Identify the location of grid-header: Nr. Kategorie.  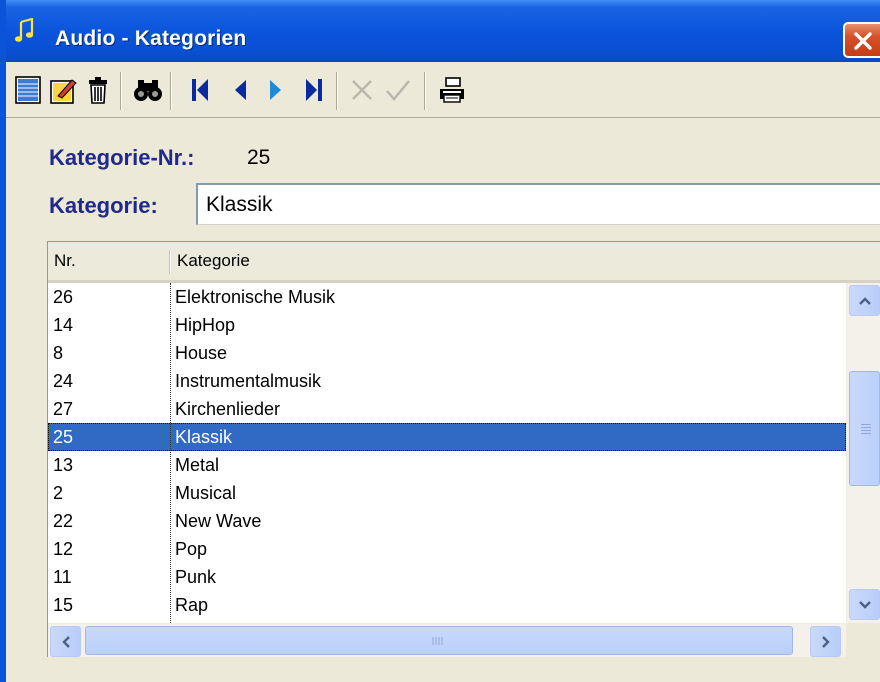
(464, 262).